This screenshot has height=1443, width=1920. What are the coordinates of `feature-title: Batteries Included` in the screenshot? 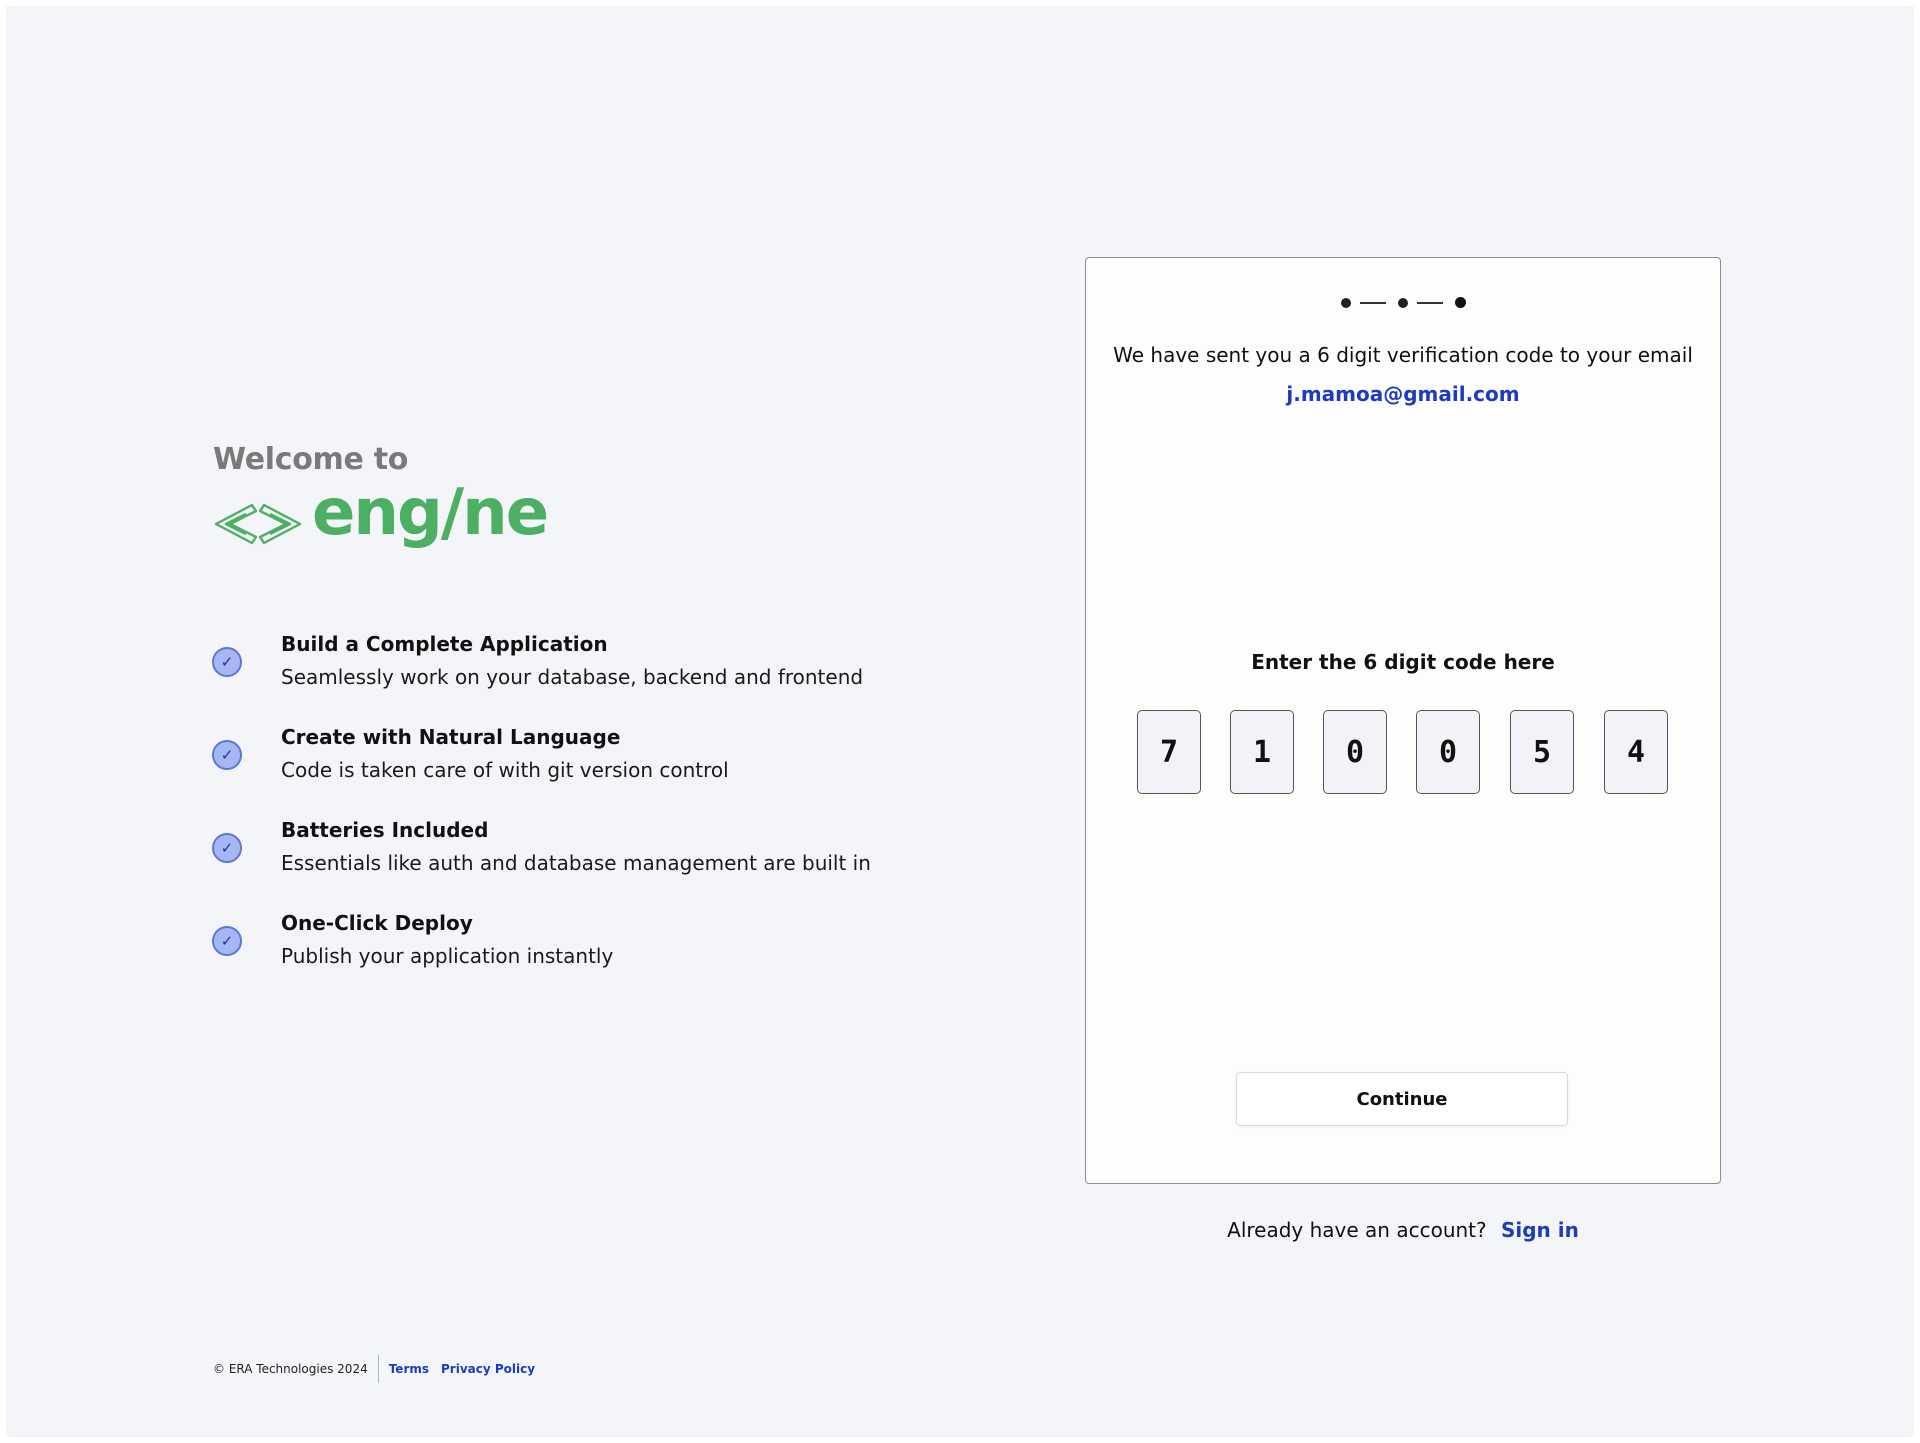 It's located at (385, 830).